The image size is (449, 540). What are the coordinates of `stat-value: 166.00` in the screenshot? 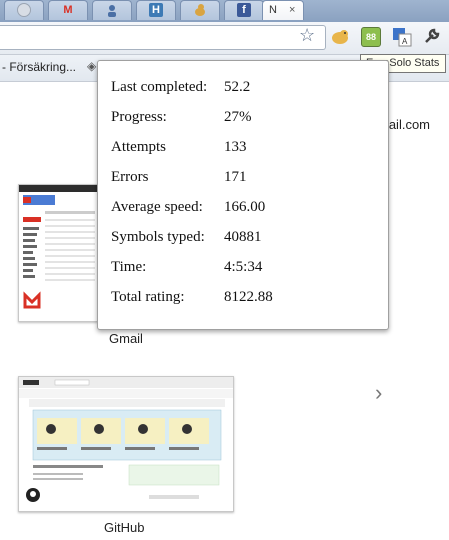 It's located at (245, 207).